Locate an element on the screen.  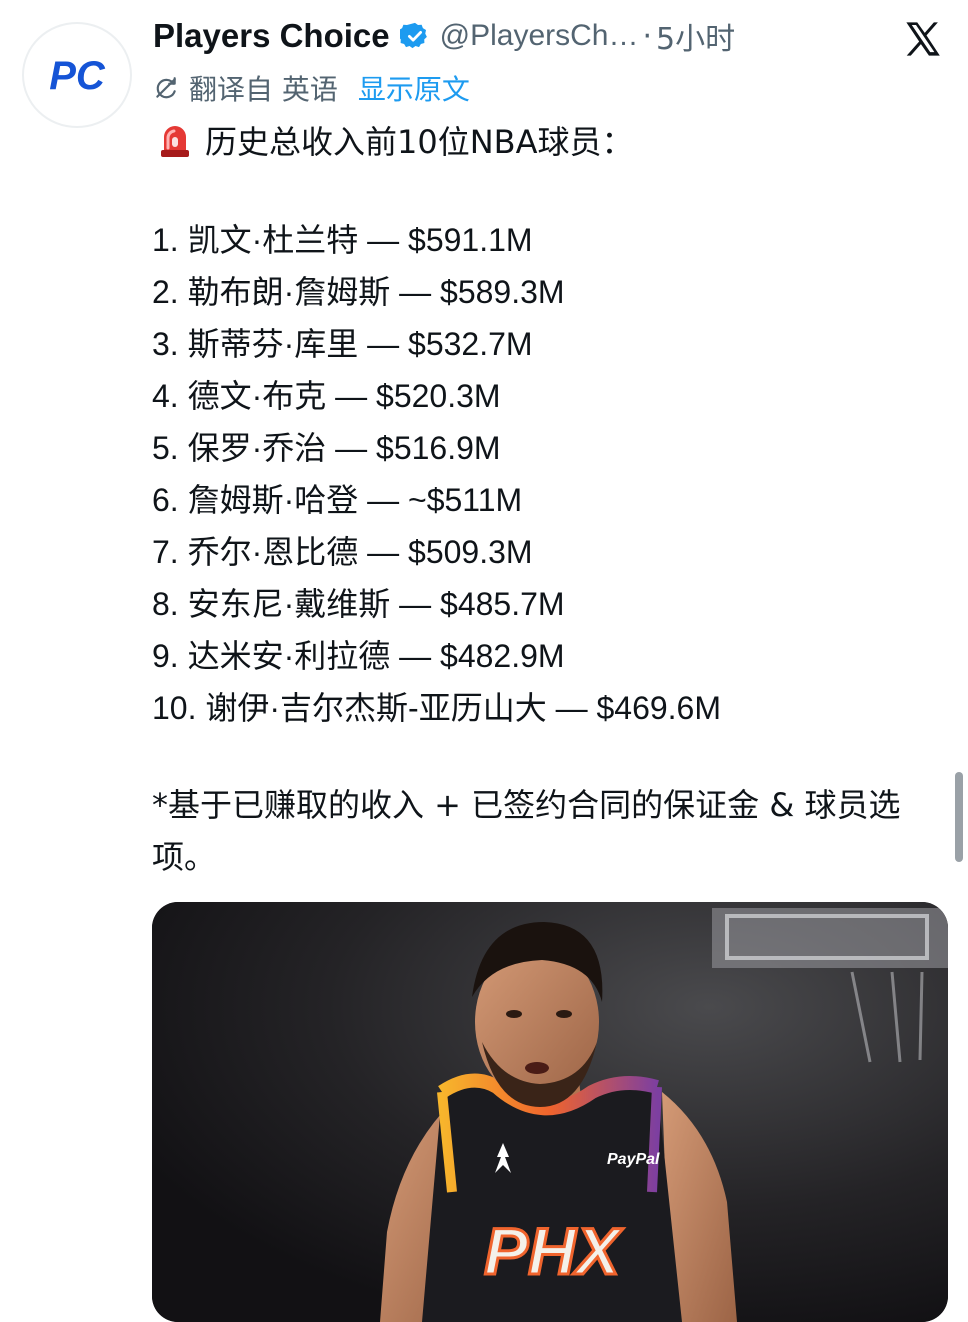
pc-logo-icon: PC is located at coordinates (77, 75).